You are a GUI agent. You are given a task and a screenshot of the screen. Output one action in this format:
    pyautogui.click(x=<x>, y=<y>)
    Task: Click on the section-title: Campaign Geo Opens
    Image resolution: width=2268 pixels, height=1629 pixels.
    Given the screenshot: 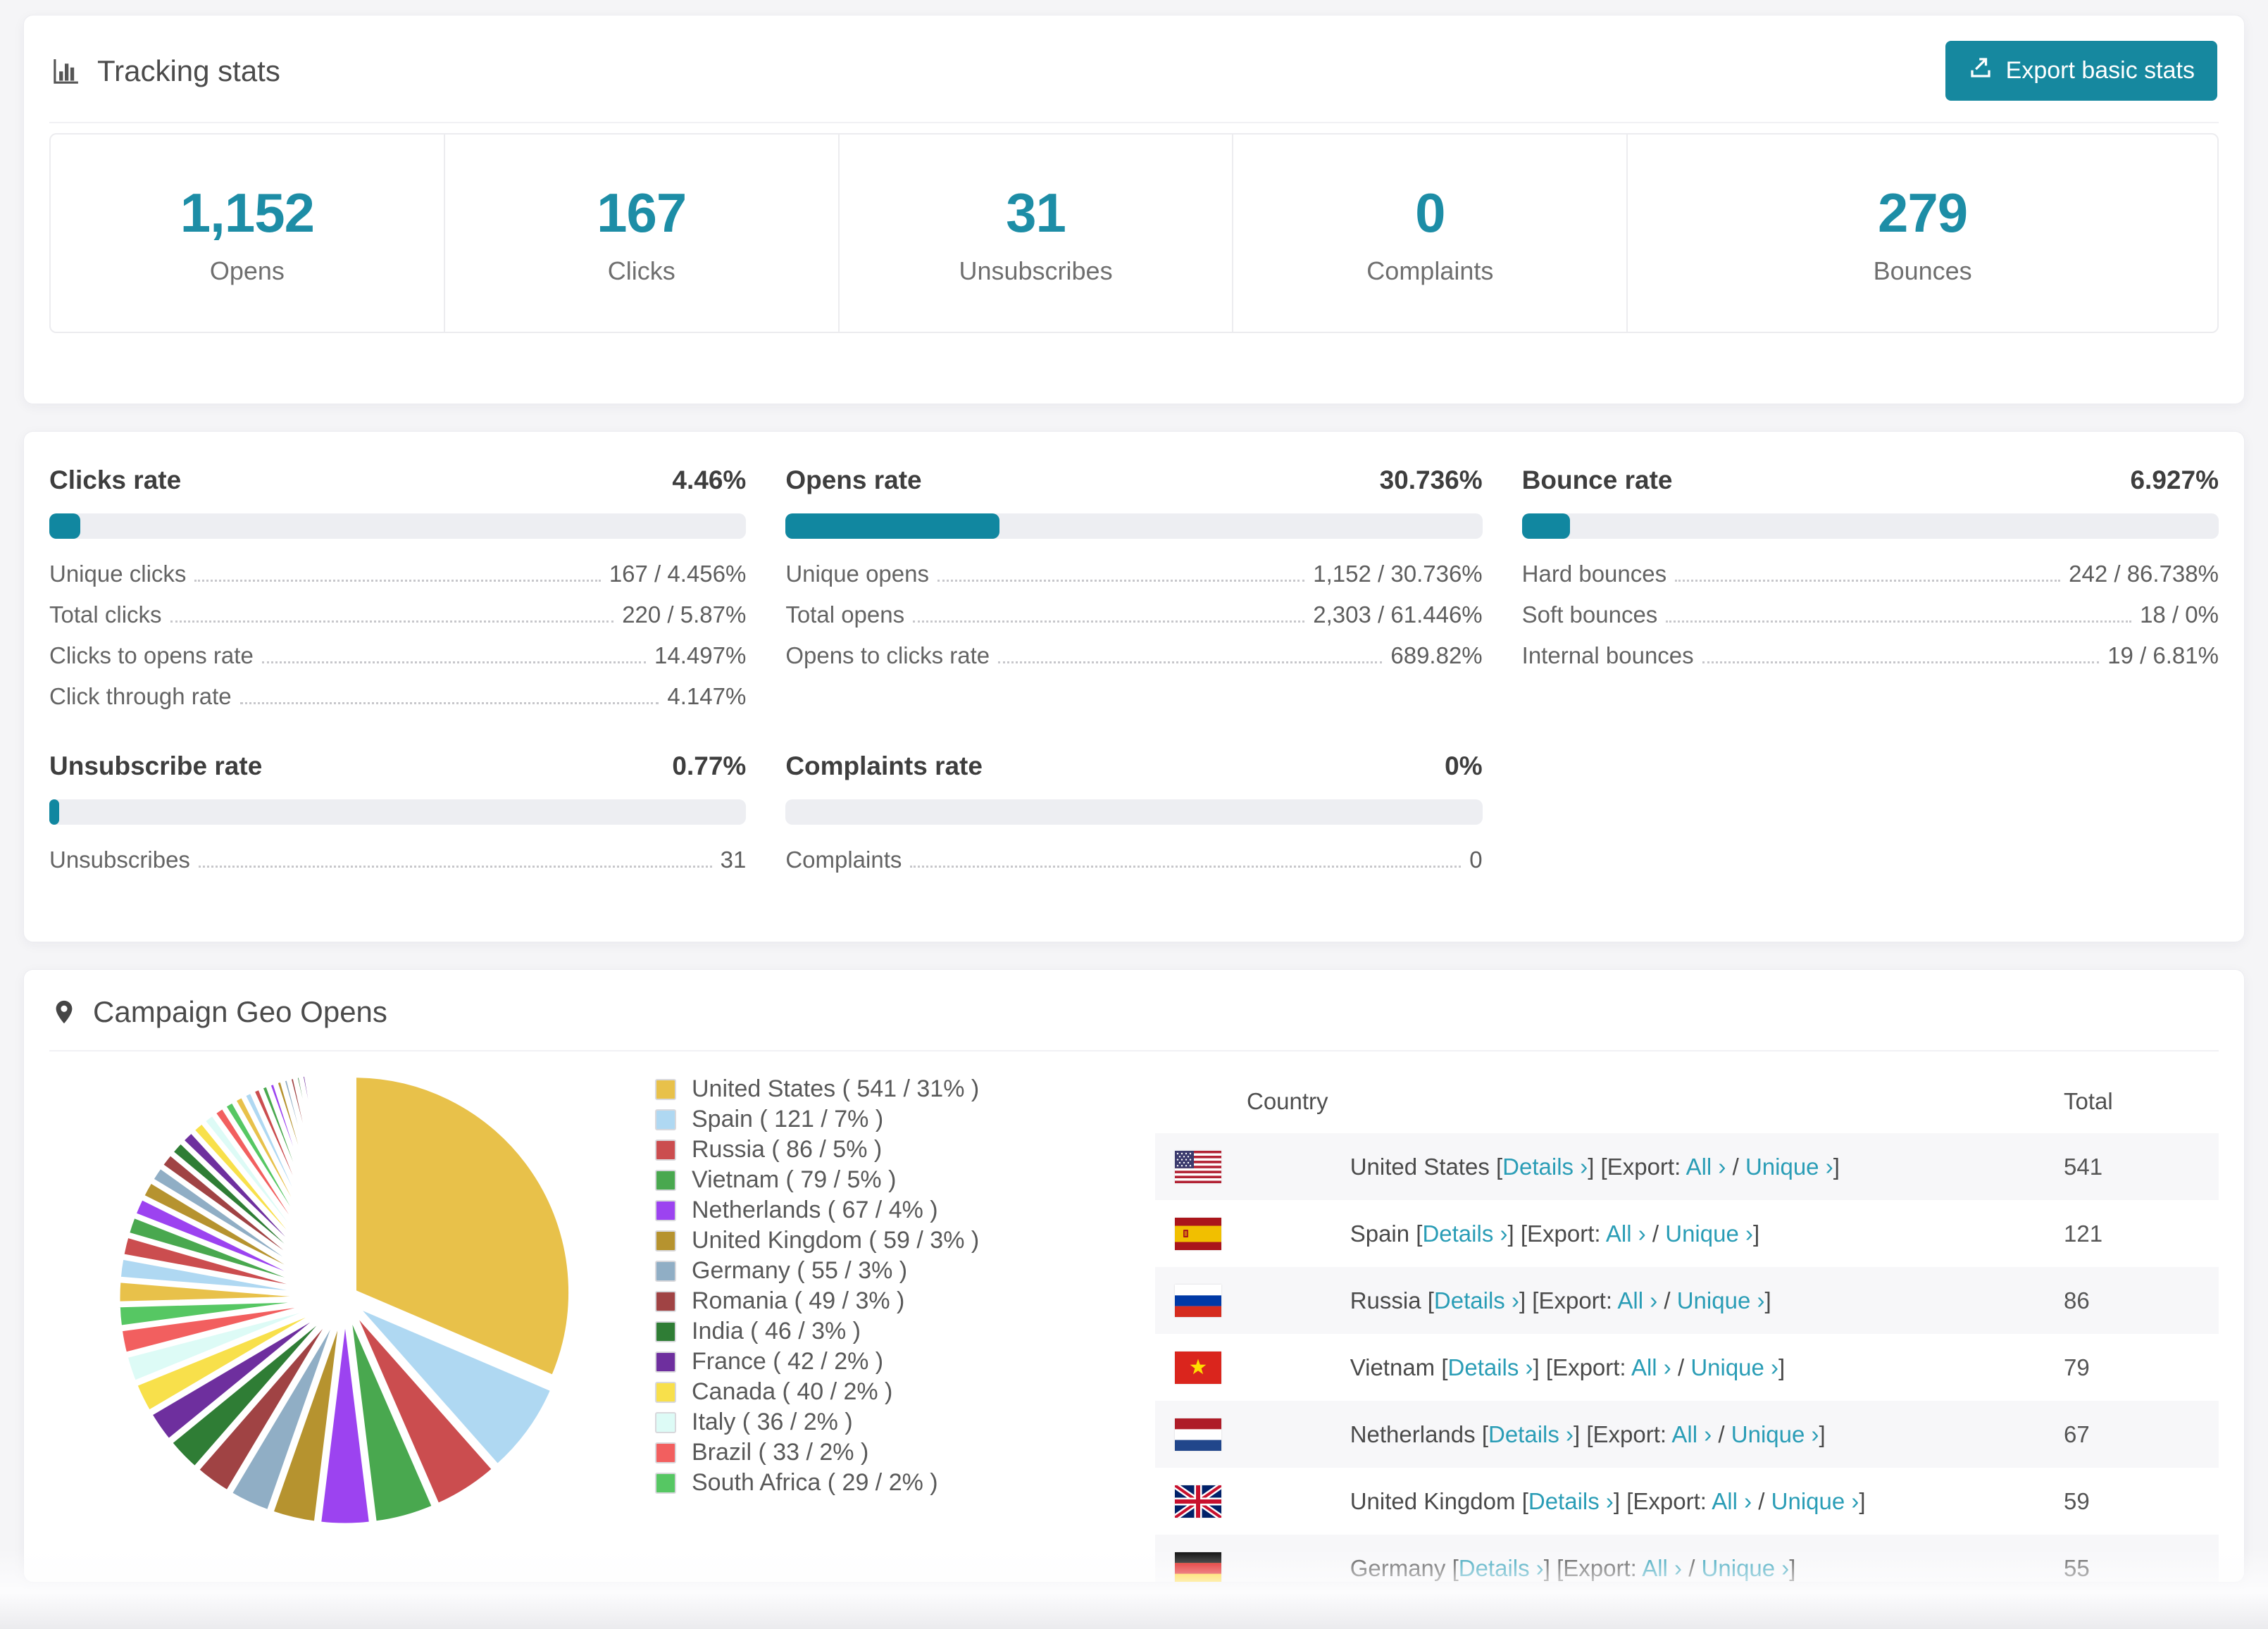 What is the action you would take?
    pyautogui.click(x=240, y=1012)
    